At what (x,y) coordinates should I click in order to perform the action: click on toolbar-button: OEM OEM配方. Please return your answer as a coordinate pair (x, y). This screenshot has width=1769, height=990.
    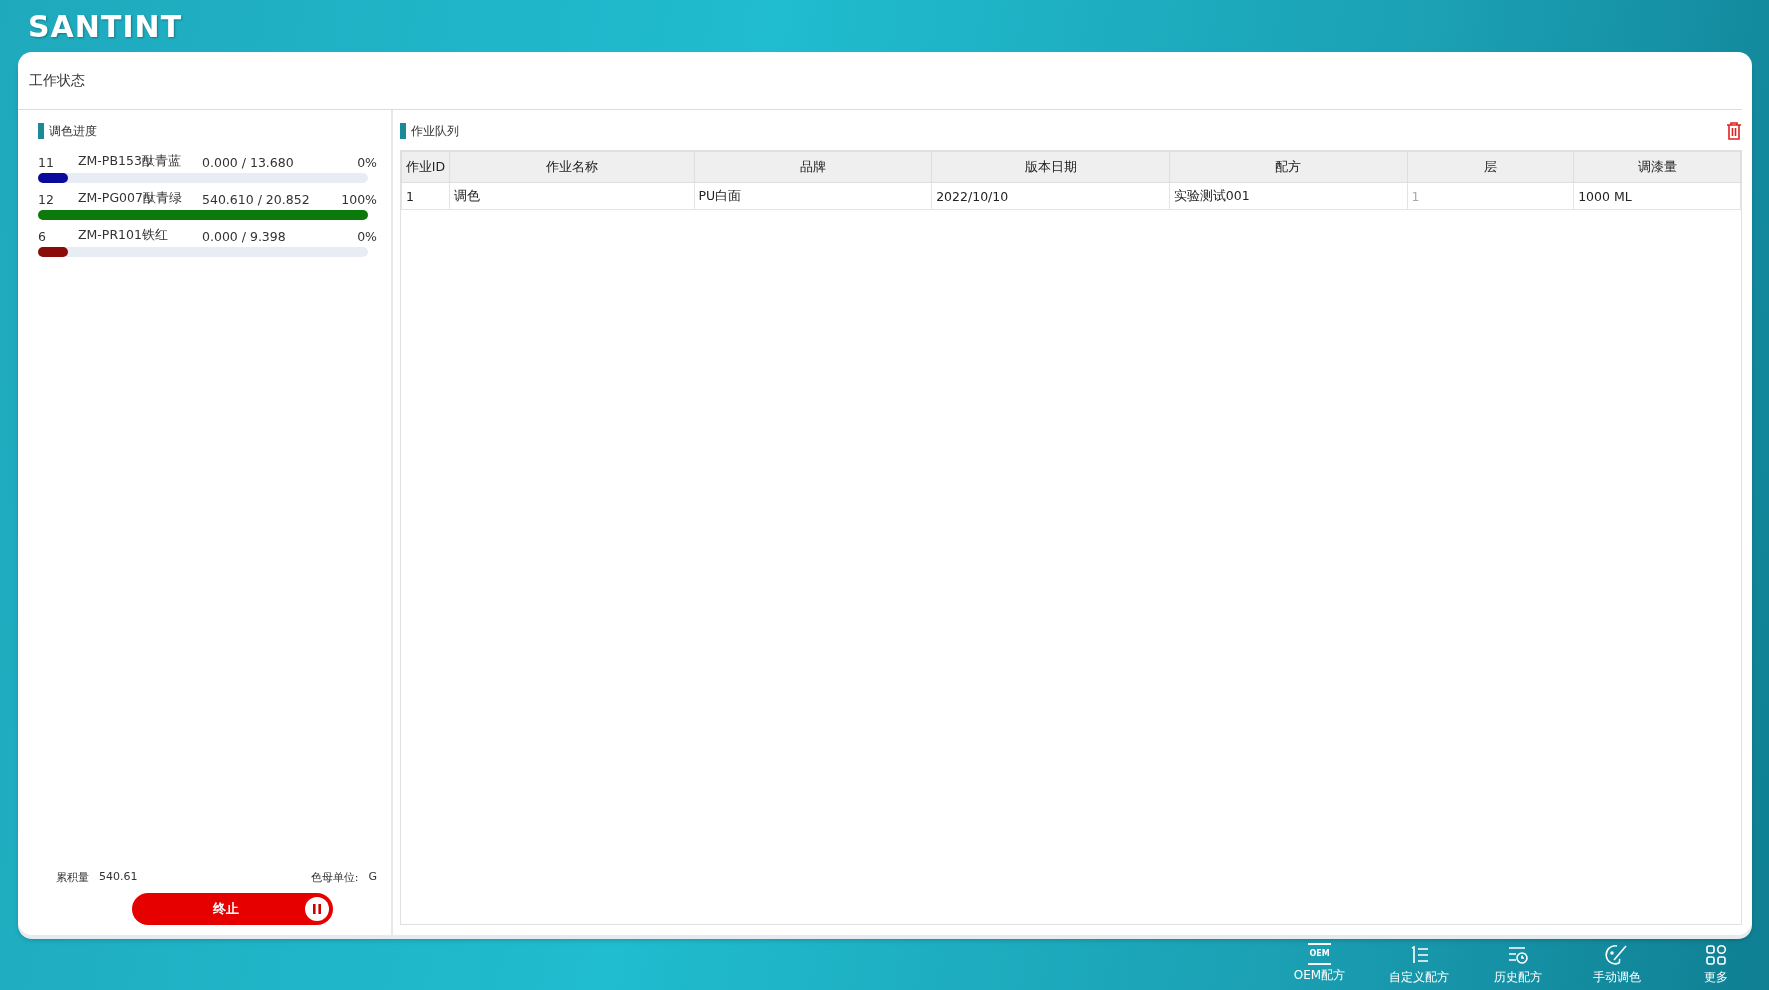
    Looking at the image, I should click on (1319, 965).